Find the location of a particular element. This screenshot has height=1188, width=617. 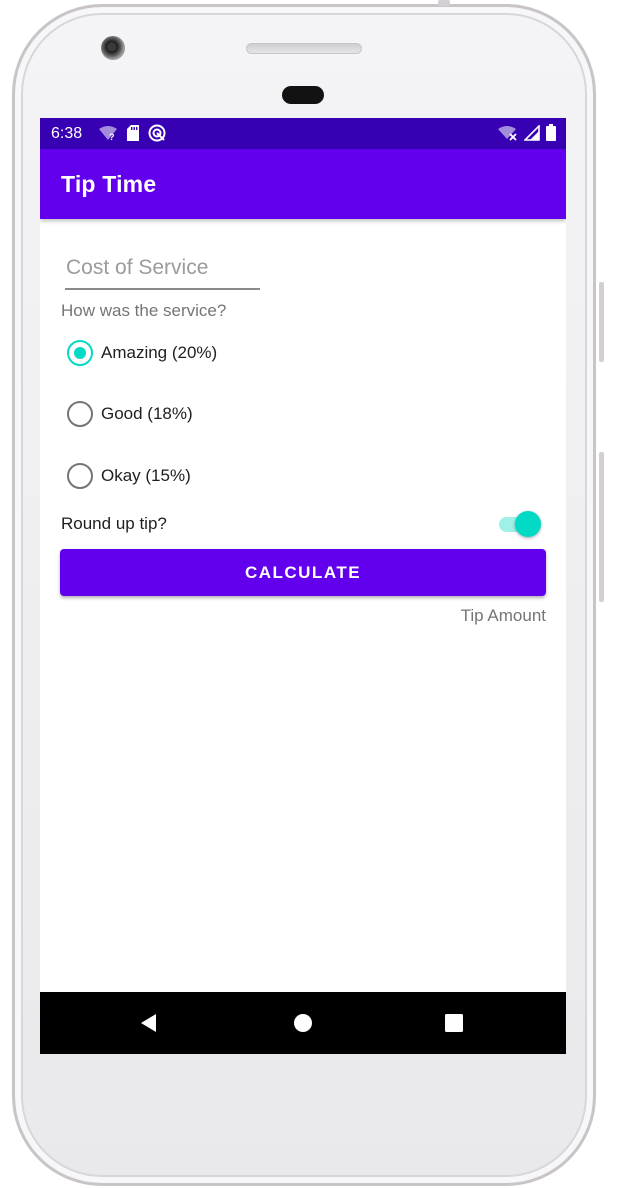

radio-good: Good (18%) is located at coordinates (130, 414).